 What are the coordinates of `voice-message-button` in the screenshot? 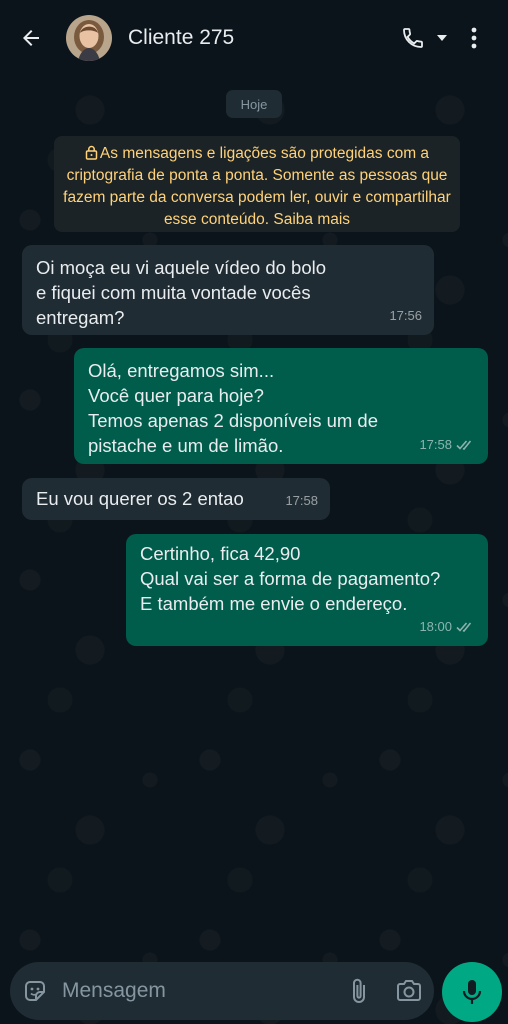 It's located at (472, 992).